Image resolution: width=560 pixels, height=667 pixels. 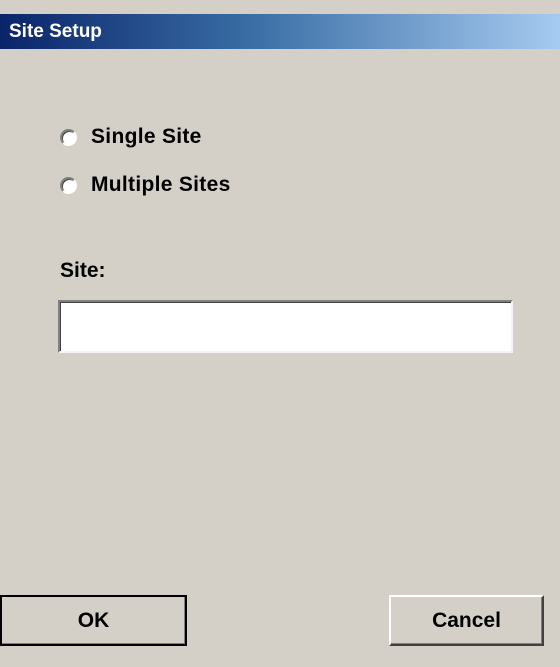 What do you see at coordinates (285, 326) in the screenshot?
I see `site-input` at bounding box center [285, 326].